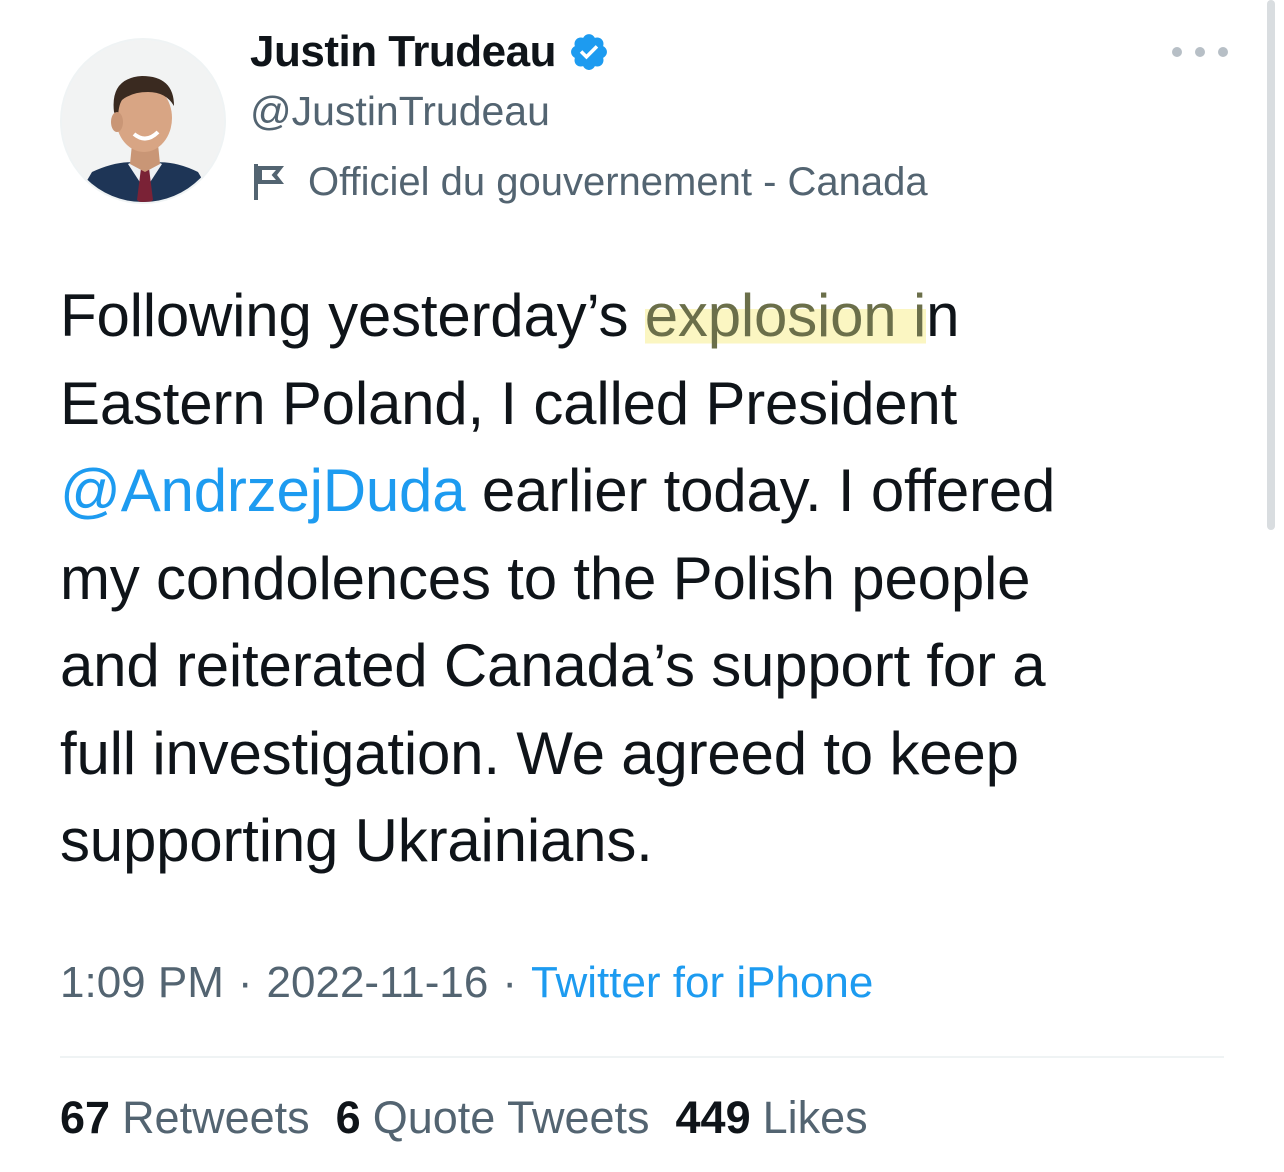 The height and width of the screenshot is (1172, 1284). I want to click on tweet-line: supporting Ukrainians., so click(356, 840).